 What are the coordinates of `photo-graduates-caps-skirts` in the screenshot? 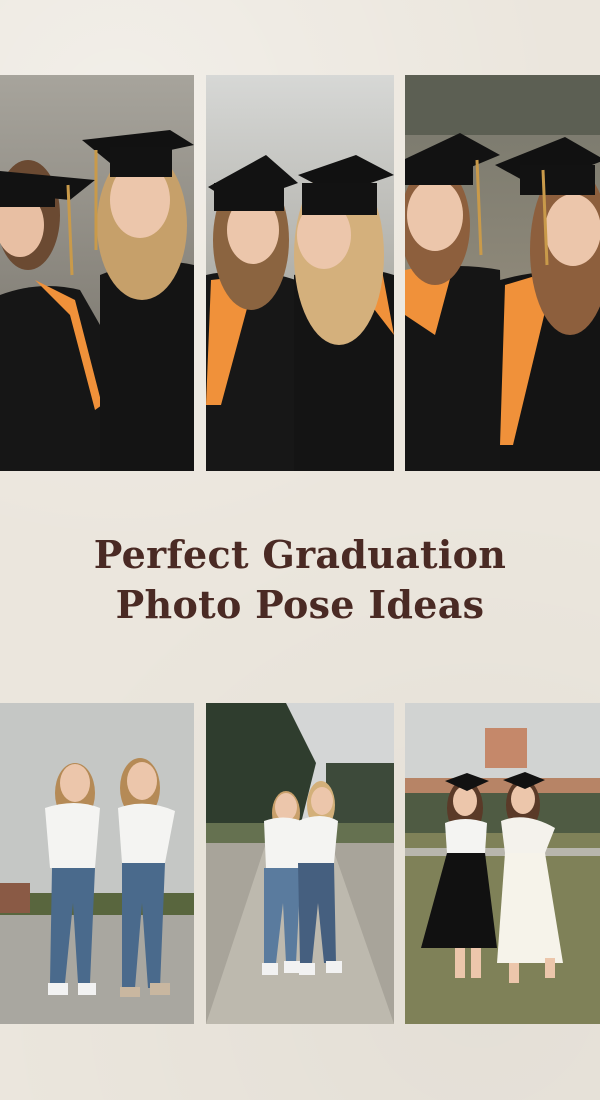 It's located at (502, 863).